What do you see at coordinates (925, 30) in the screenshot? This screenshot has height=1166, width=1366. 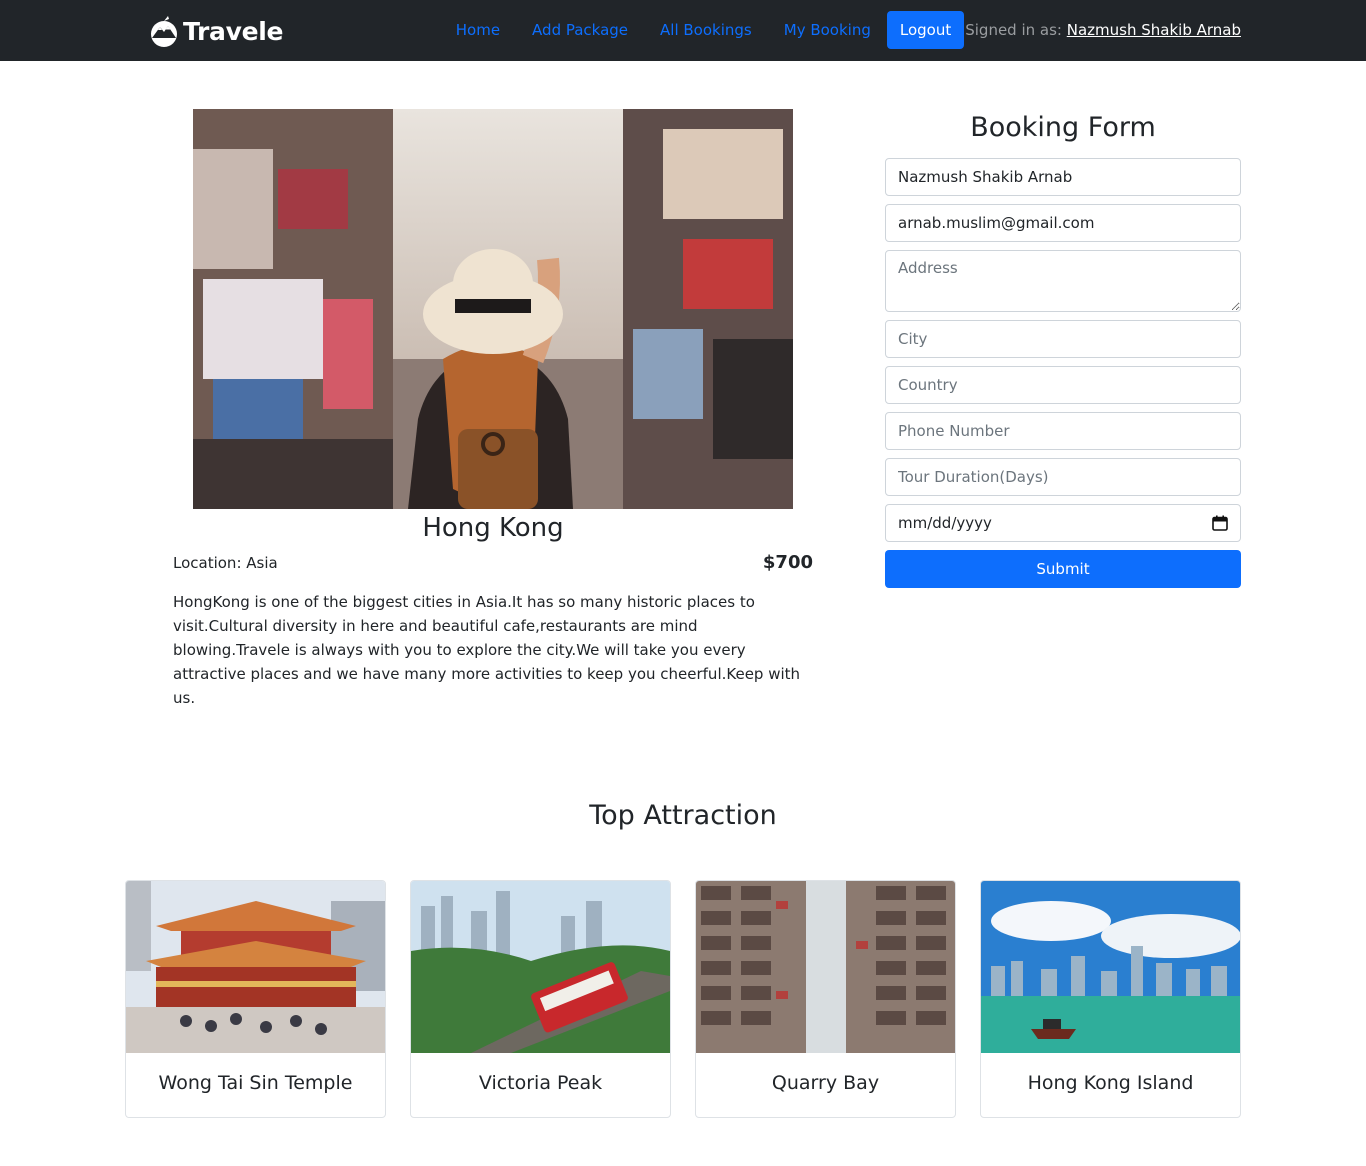 I see `logout-button: Logout` at bounding box center [925, 30].